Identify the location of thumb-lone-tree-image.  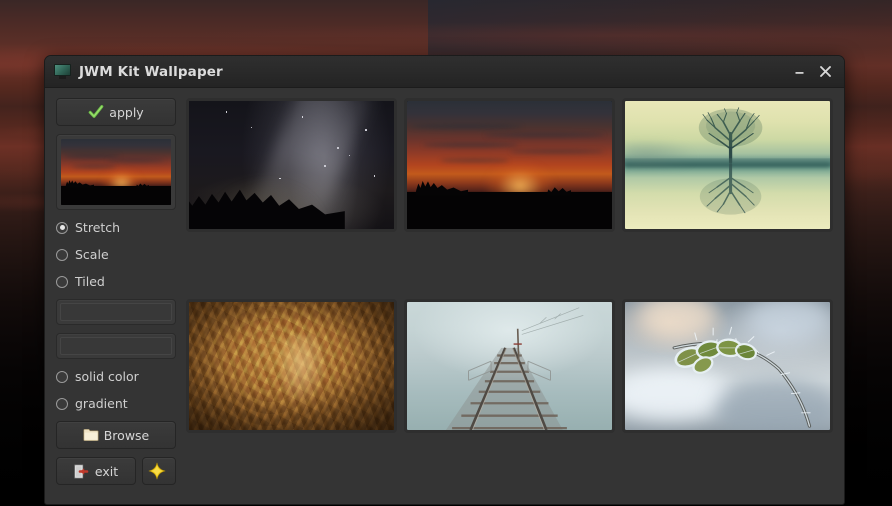
(727, 165).